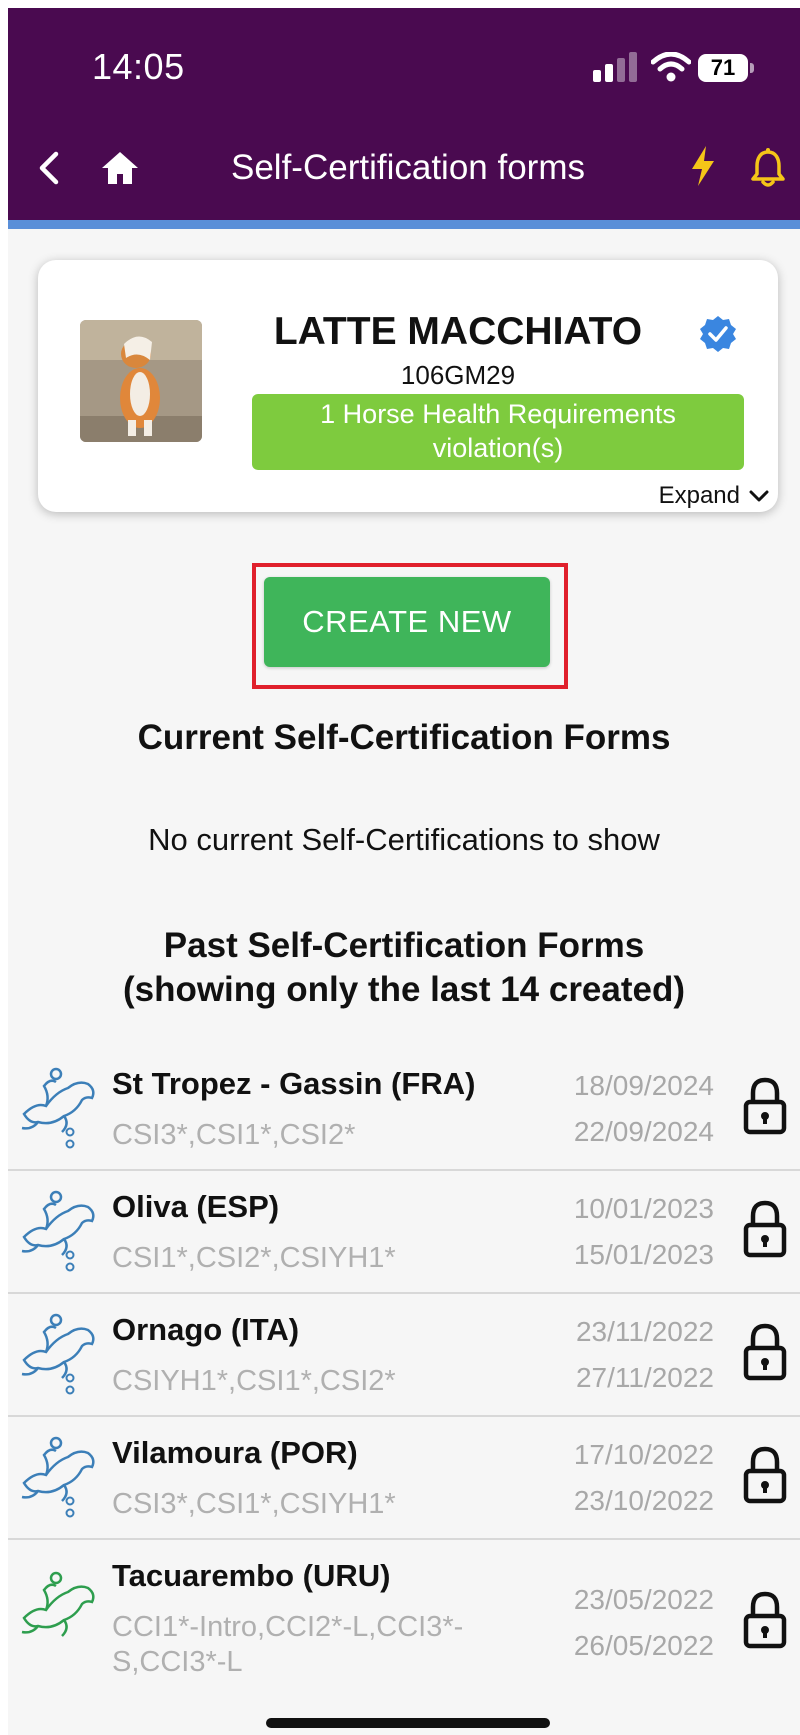 The height and width of the screenshot is (1735, 800). I want to click on chevron-down-icon, so click(759, 496).